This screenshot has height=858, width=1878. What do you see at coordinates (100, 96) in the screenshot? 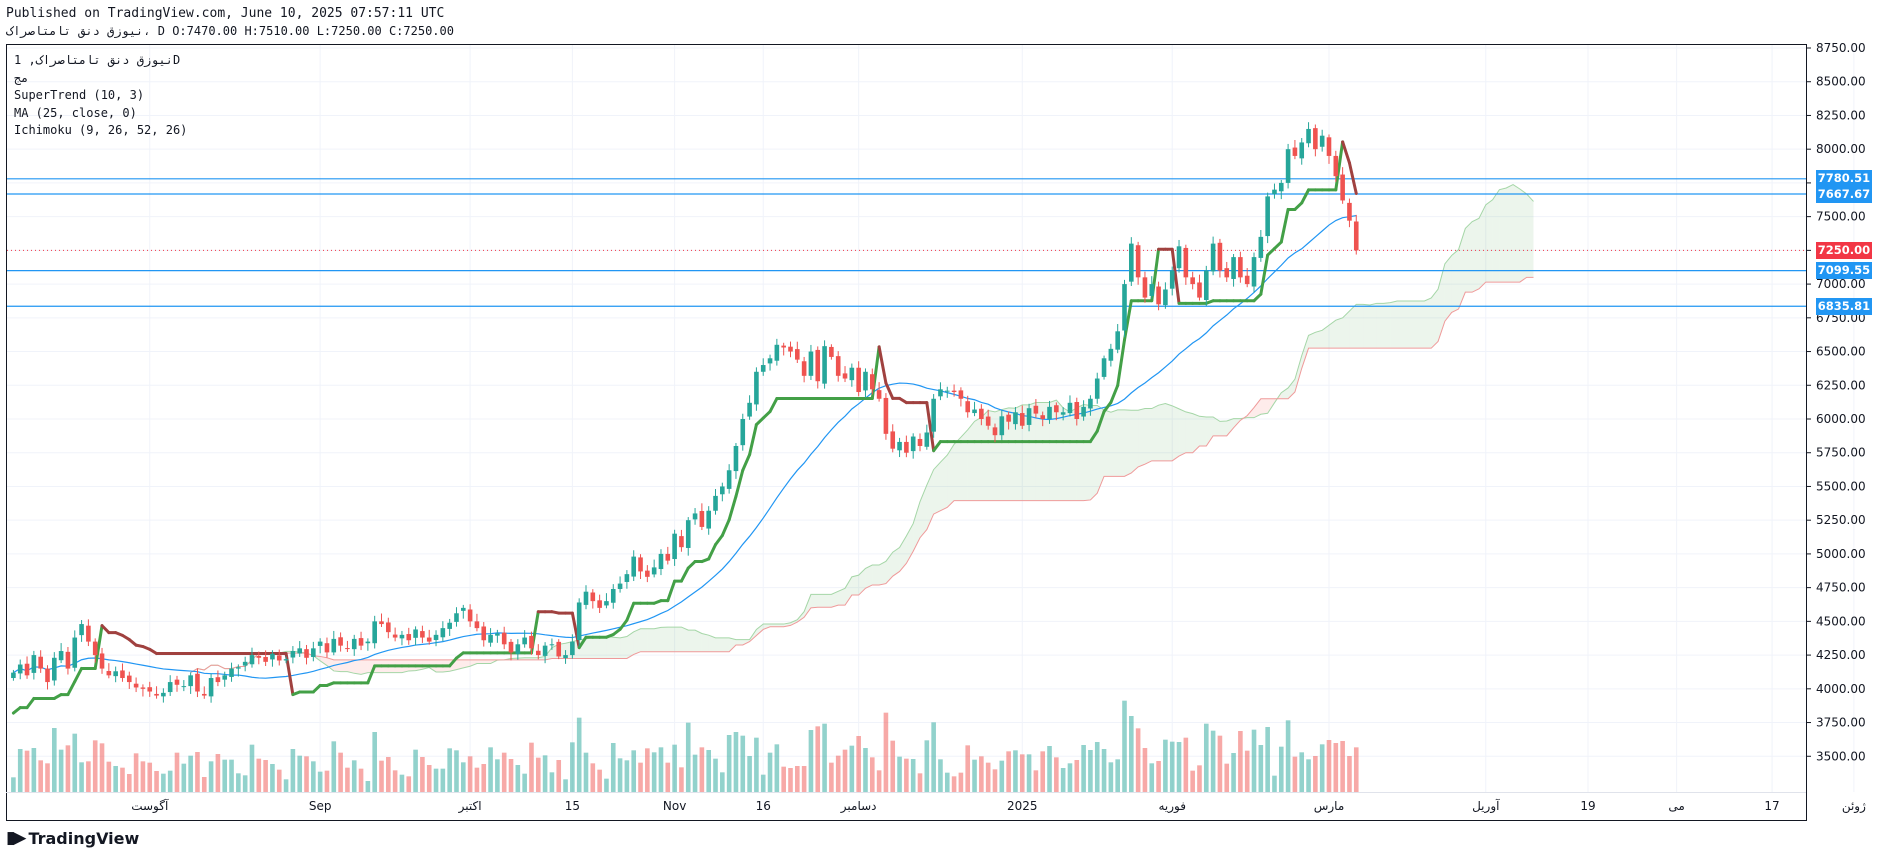
I see `legend-indicator-supertrend: SuperTrend (10, 3)` at bounding box center [100, 96].